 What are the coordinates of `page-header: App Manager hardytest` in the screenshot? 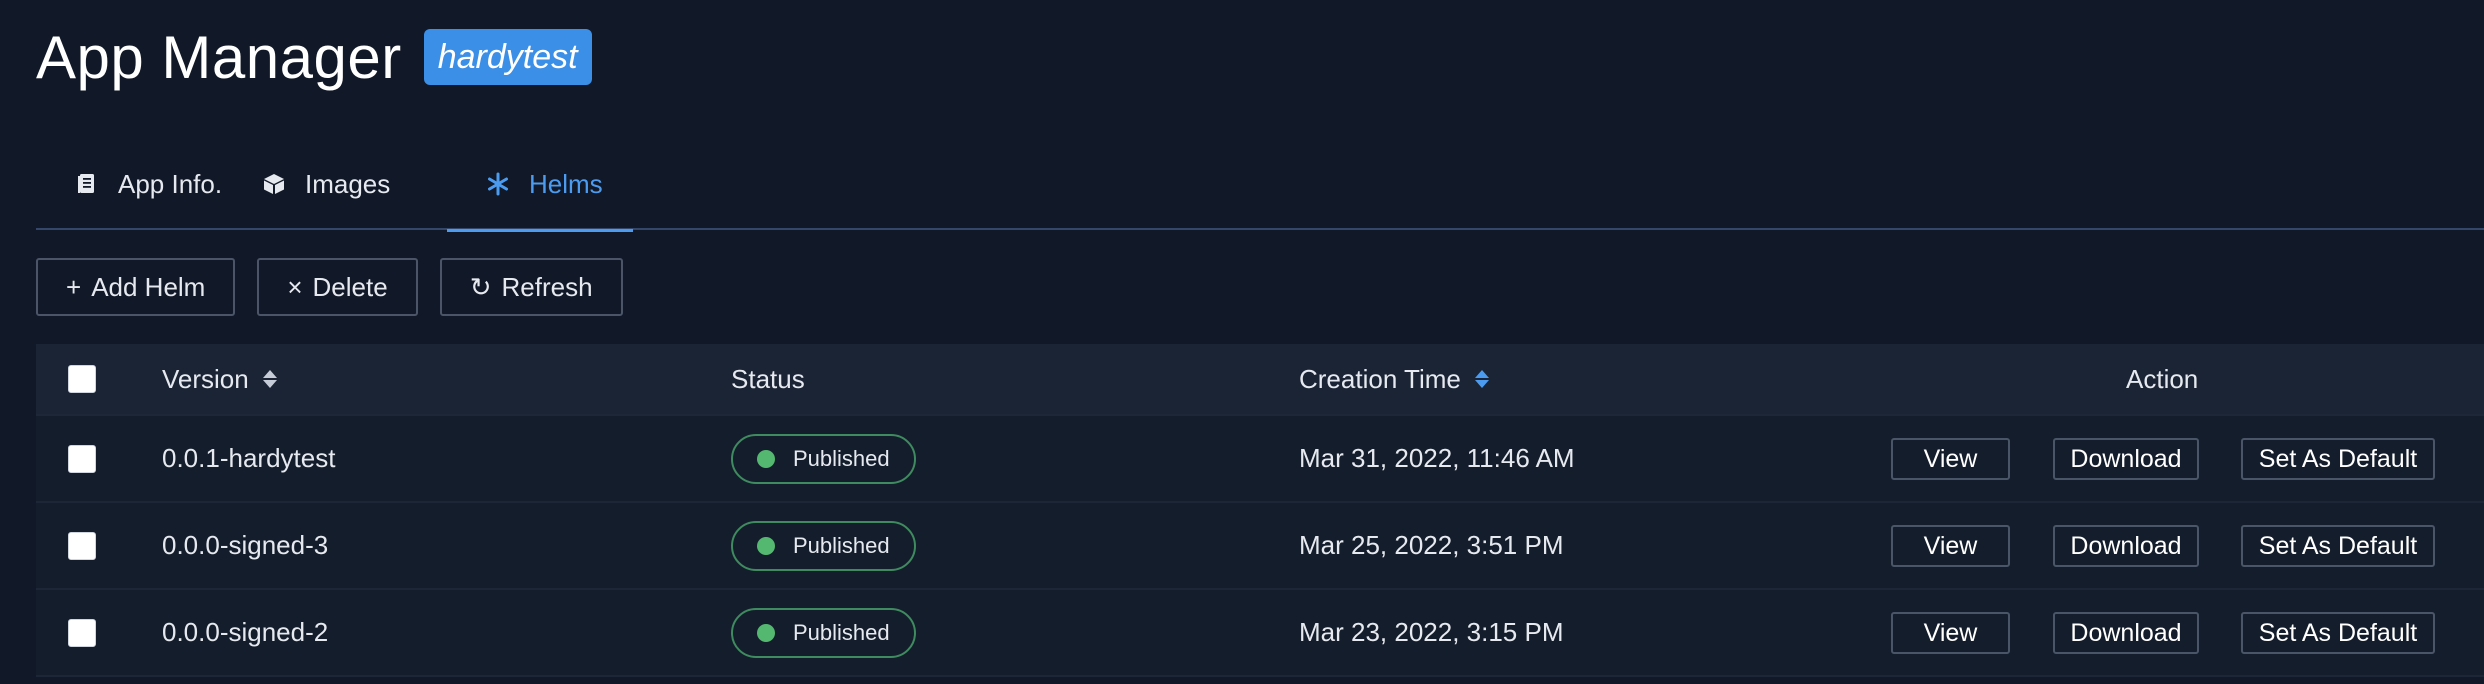 It's located at (314, 57).